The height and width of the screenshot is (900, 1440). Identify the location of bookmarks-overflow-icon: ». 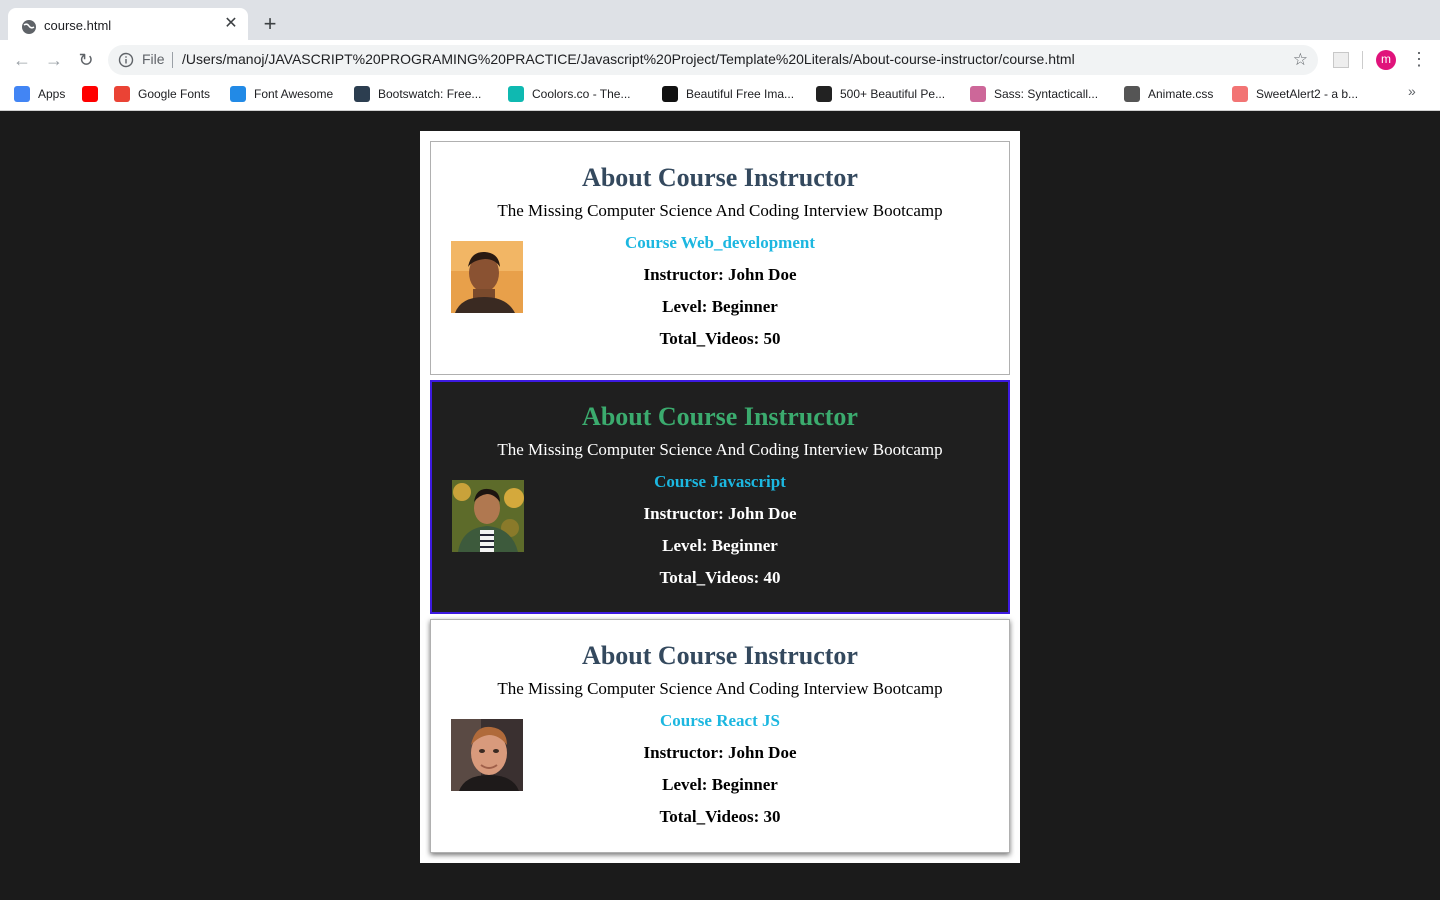
(1412, 91).